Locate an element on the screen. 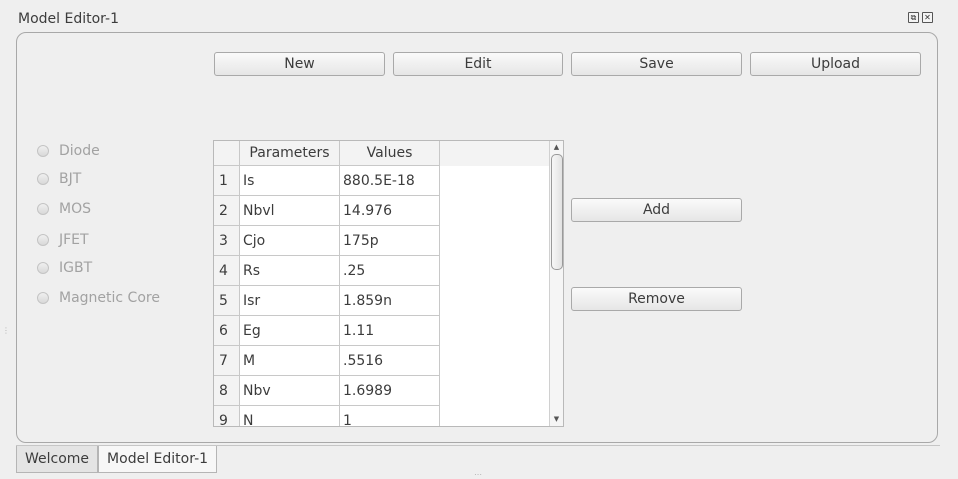 Image resolution: width=958 pixels, height=479 pixels. row-number-header is located at coordinates (227, 153).